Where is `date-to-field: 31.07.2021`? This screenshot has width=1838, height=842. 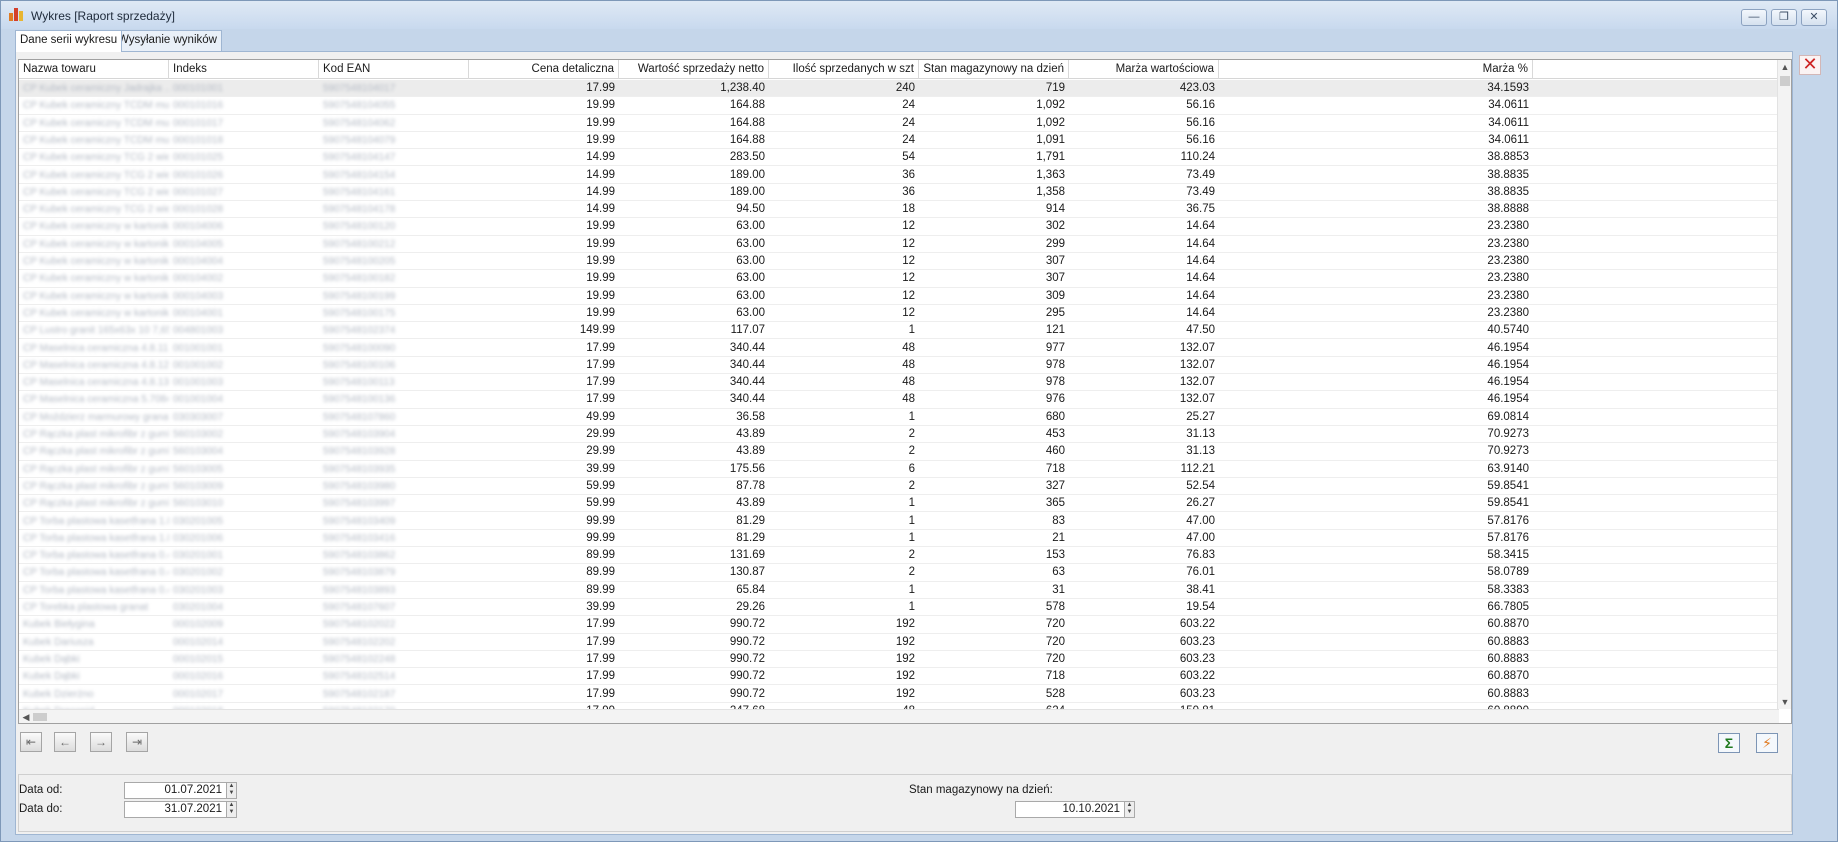 date-to-field: 31.07.2021 is located at coordinates (175, 809).